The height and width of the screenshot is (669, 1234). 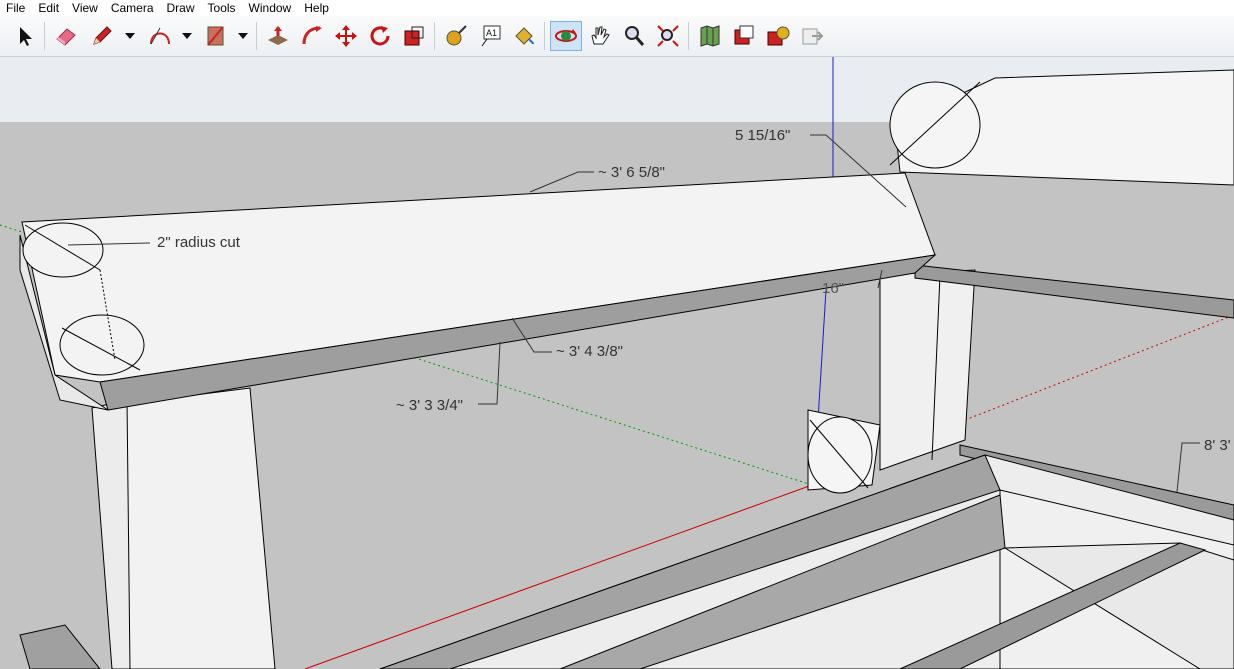 I want to click on share-model-button, so click(x=744, y=36).